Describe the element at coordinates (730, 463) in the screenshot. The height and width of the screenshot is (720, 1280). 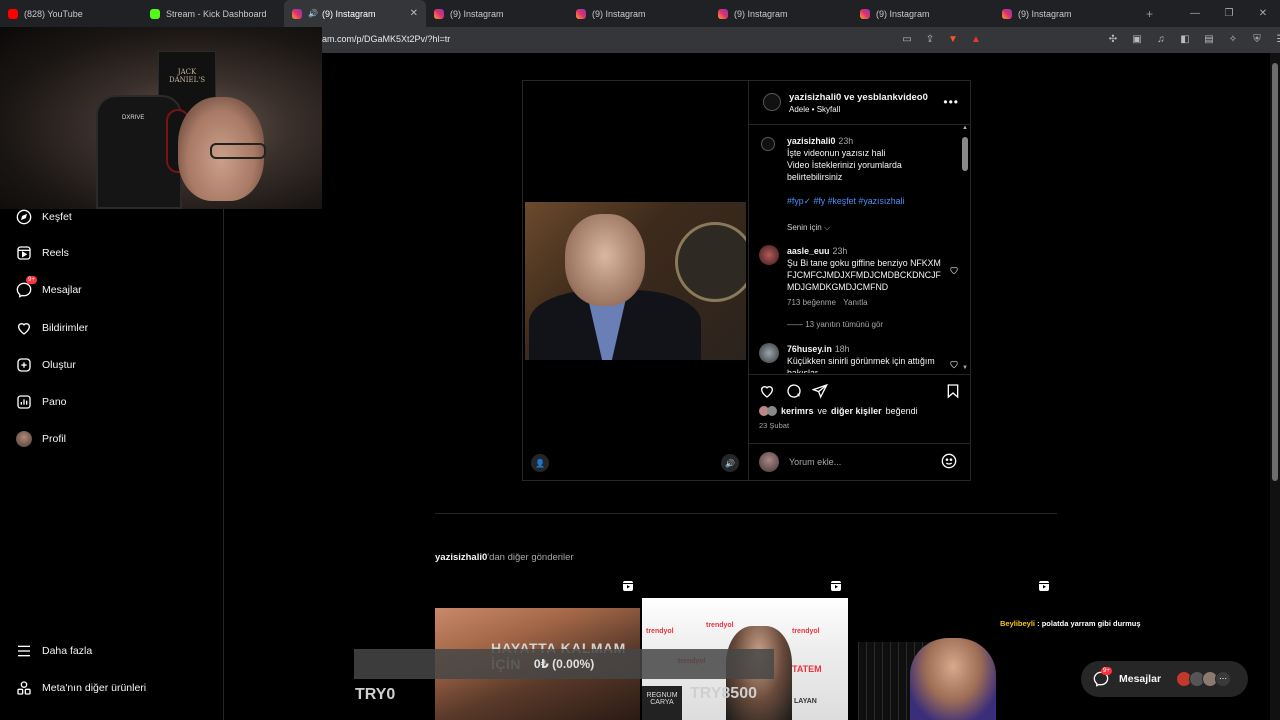
I see `mute-button: 🔊` at that location.